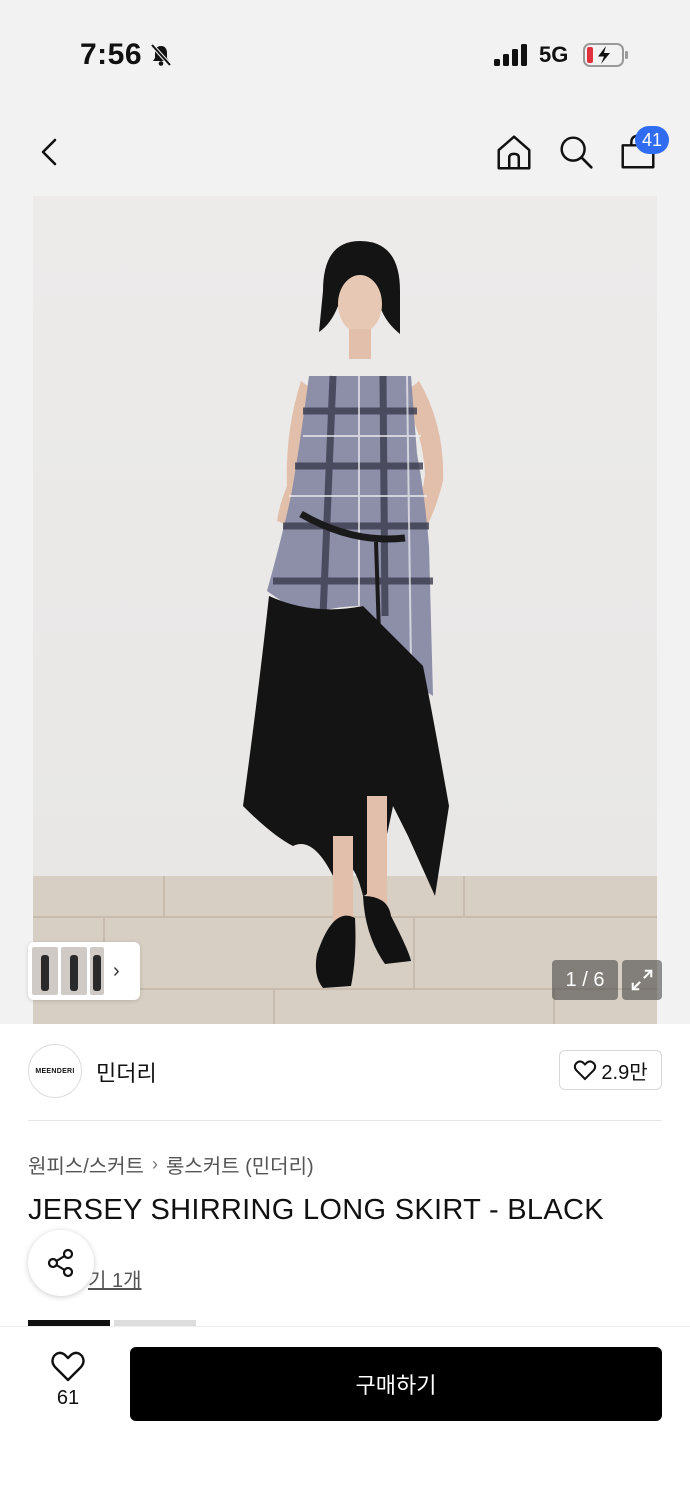  I want to click on brand-row: MEENDERI 민더리 2.9만, so click(345, 1072).